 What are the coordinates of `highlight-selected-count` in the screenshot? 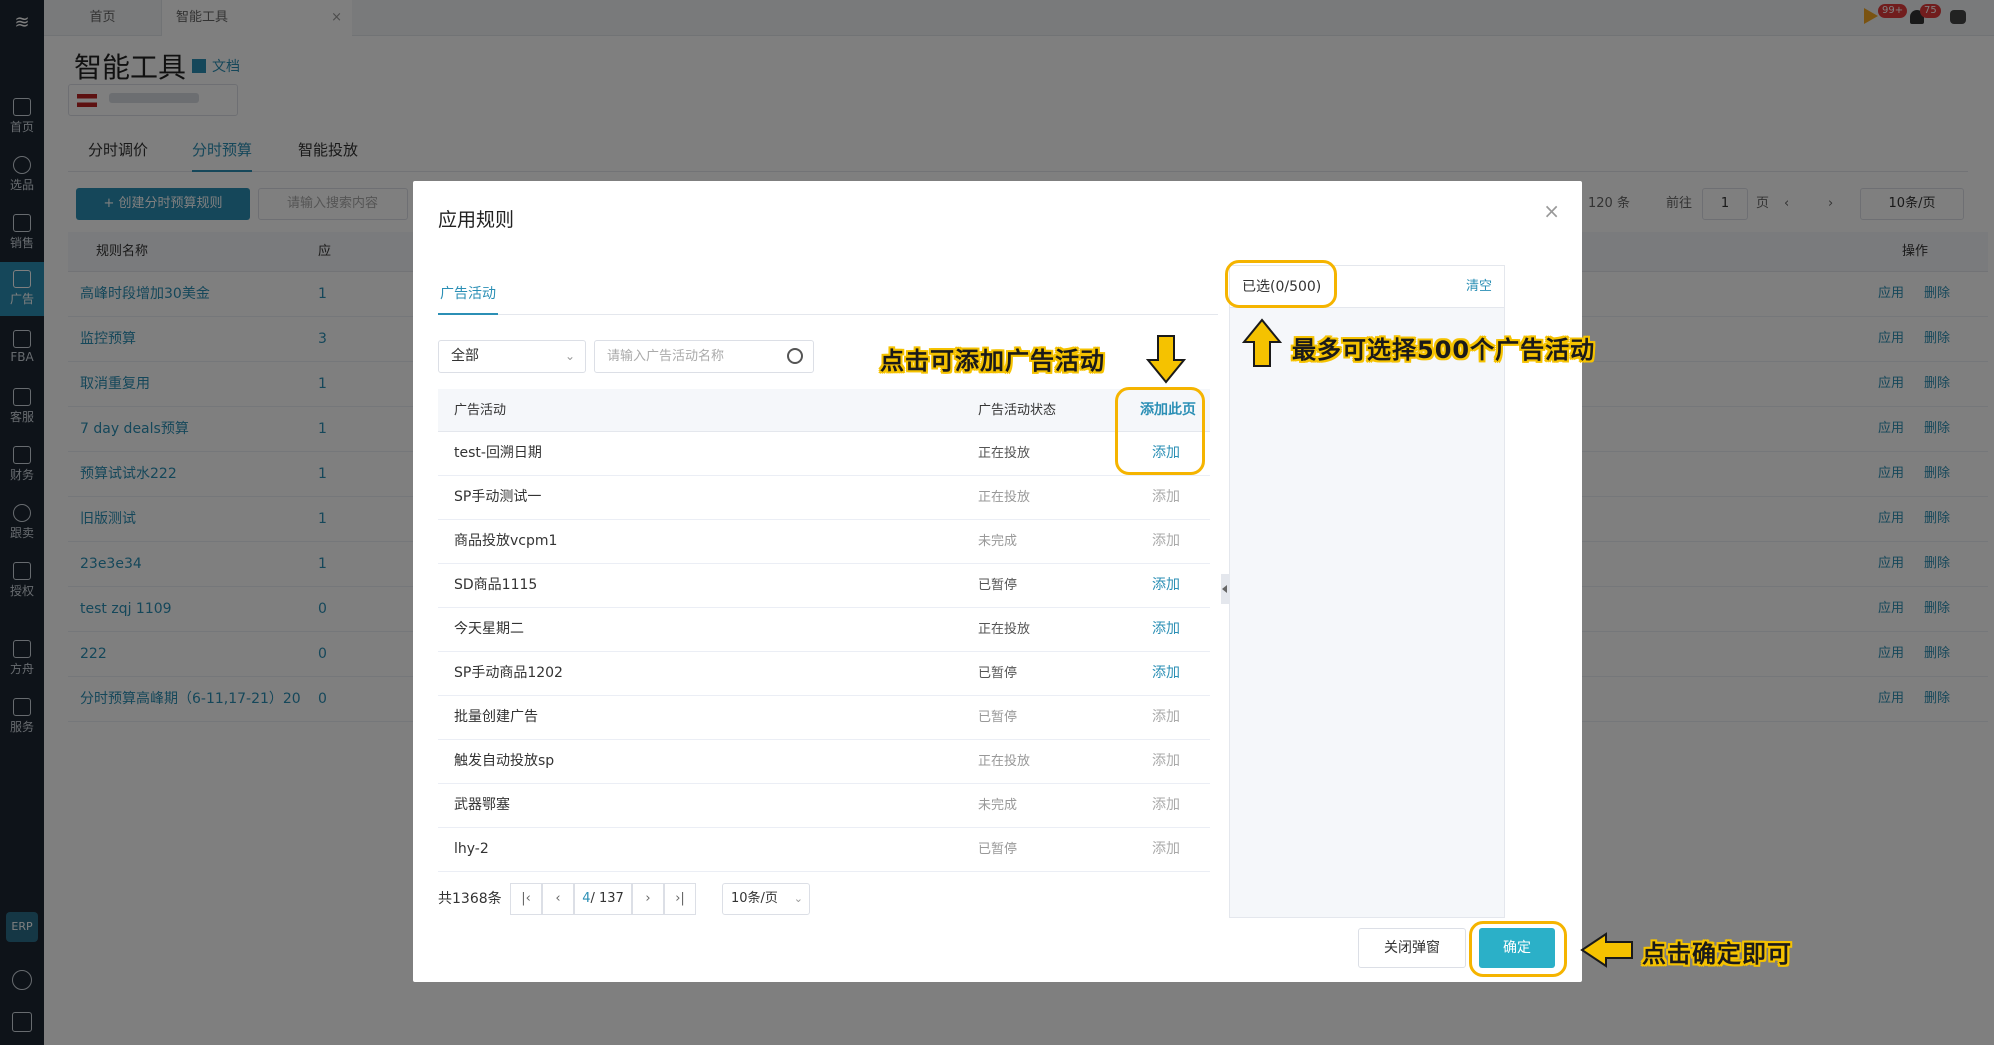 It's located at (1281, 284).